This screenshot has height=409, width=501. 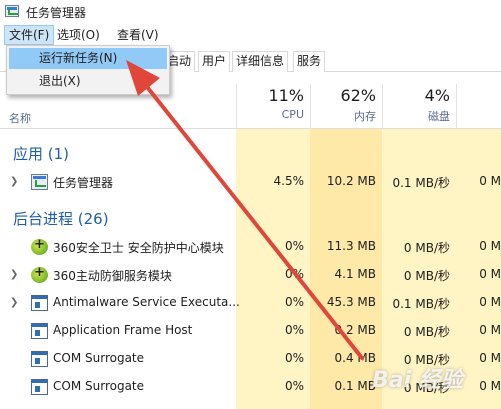 I want to click on memory-cell: 11.3 MB, so click(x=351, y=246).